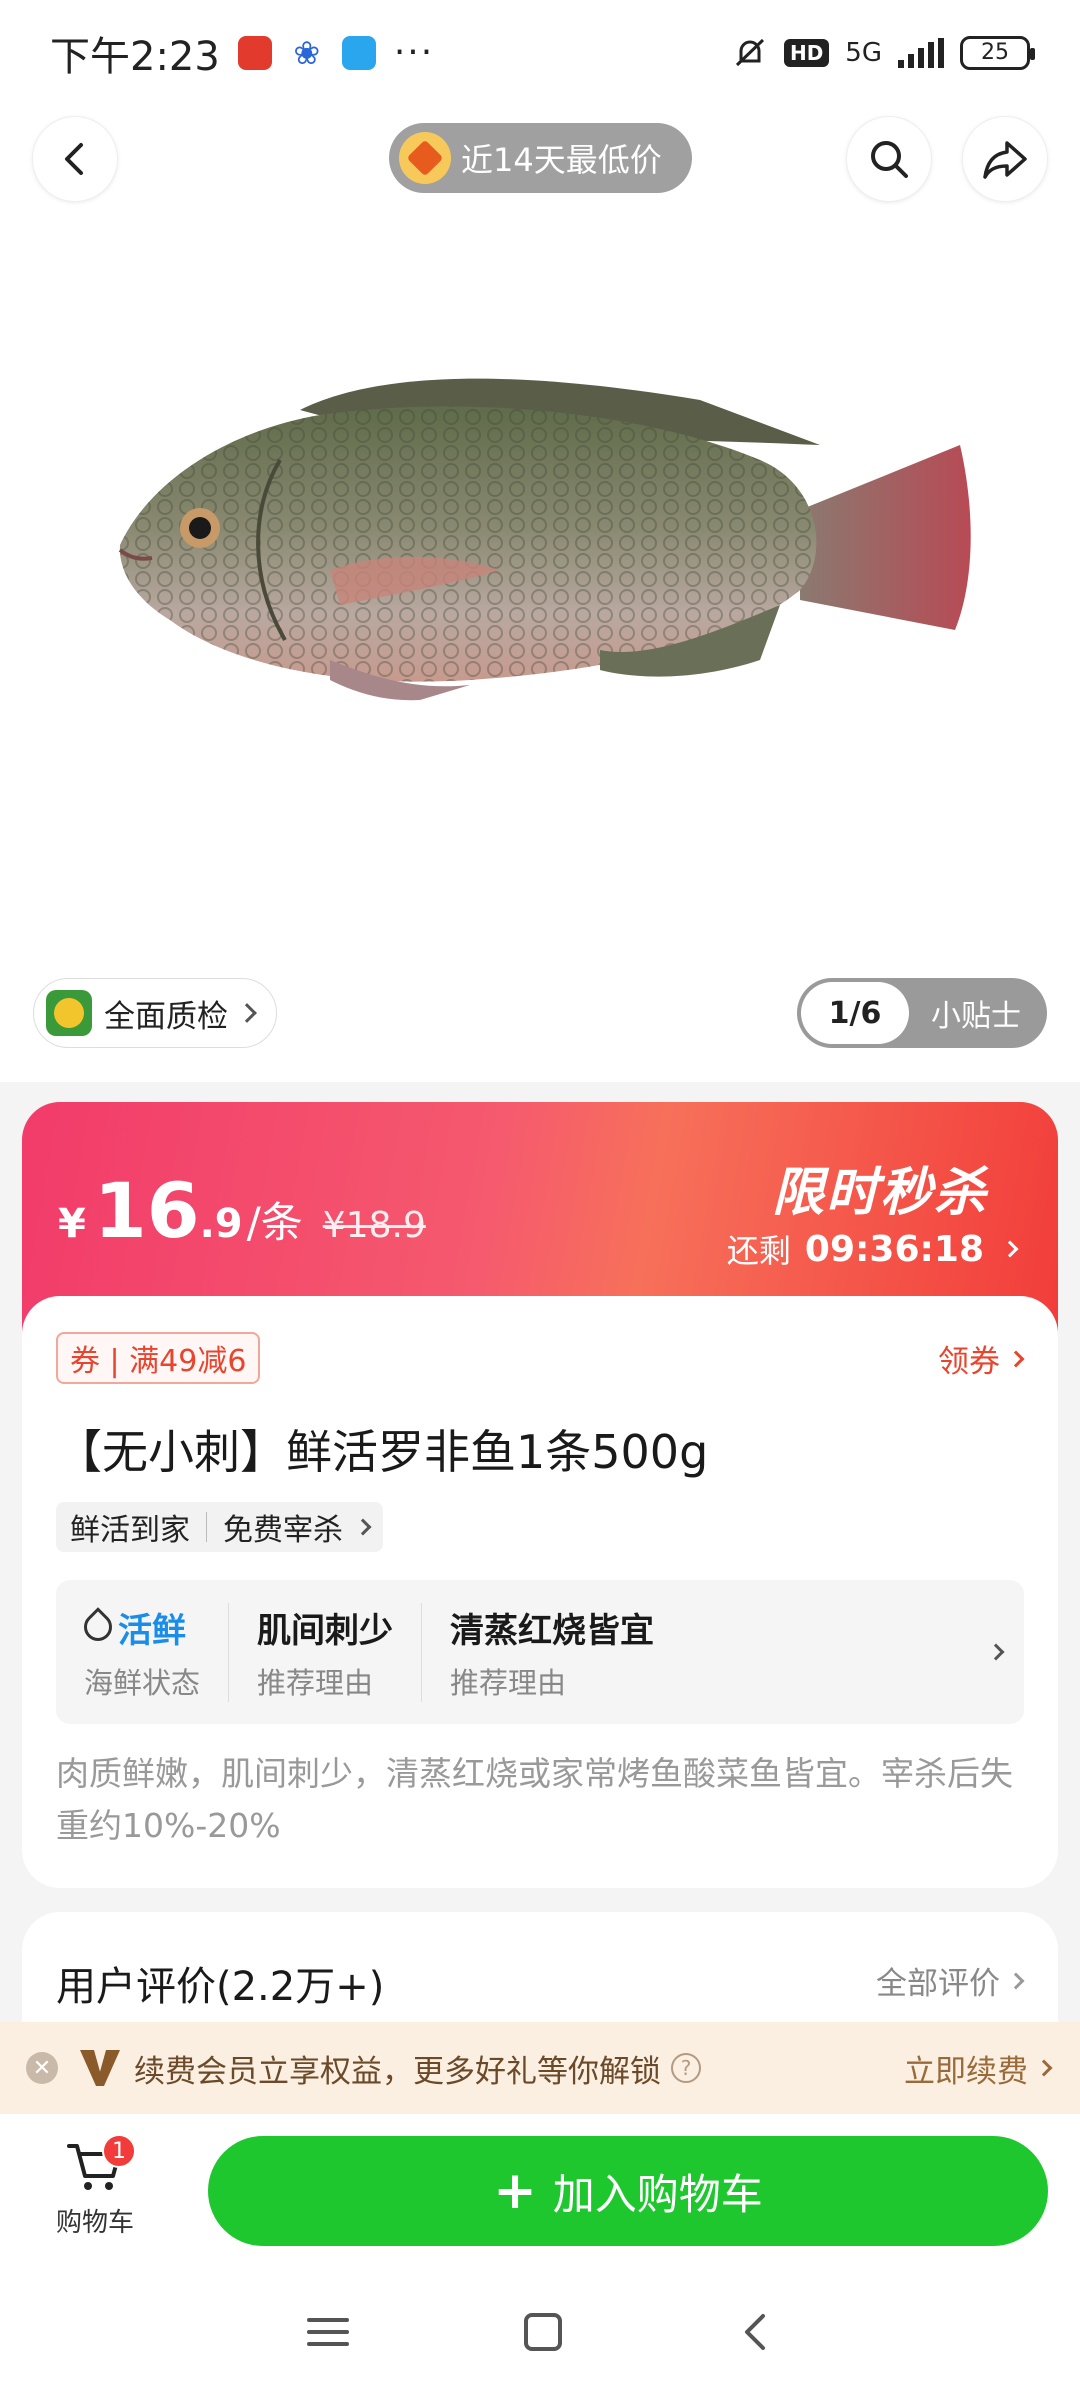  I want to click on battery-icon: 25, so click(997, 52).